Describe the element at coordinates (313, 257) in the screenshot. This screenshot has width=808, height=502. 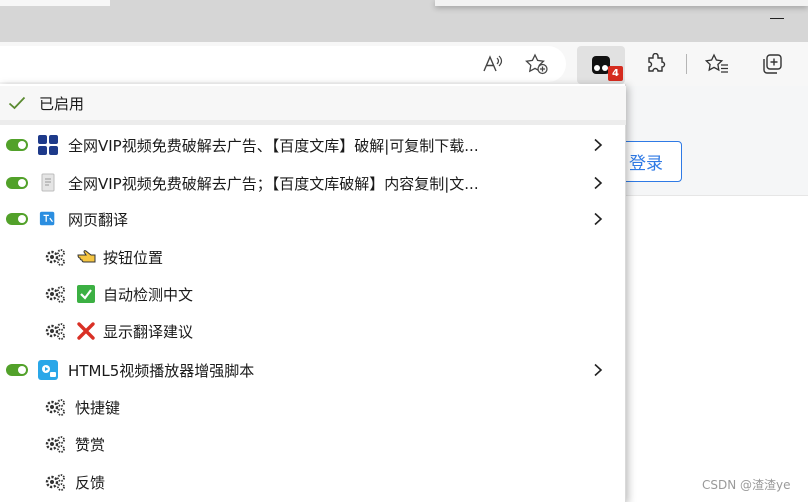
I see `command-button-position: 按钮位置` at that location.